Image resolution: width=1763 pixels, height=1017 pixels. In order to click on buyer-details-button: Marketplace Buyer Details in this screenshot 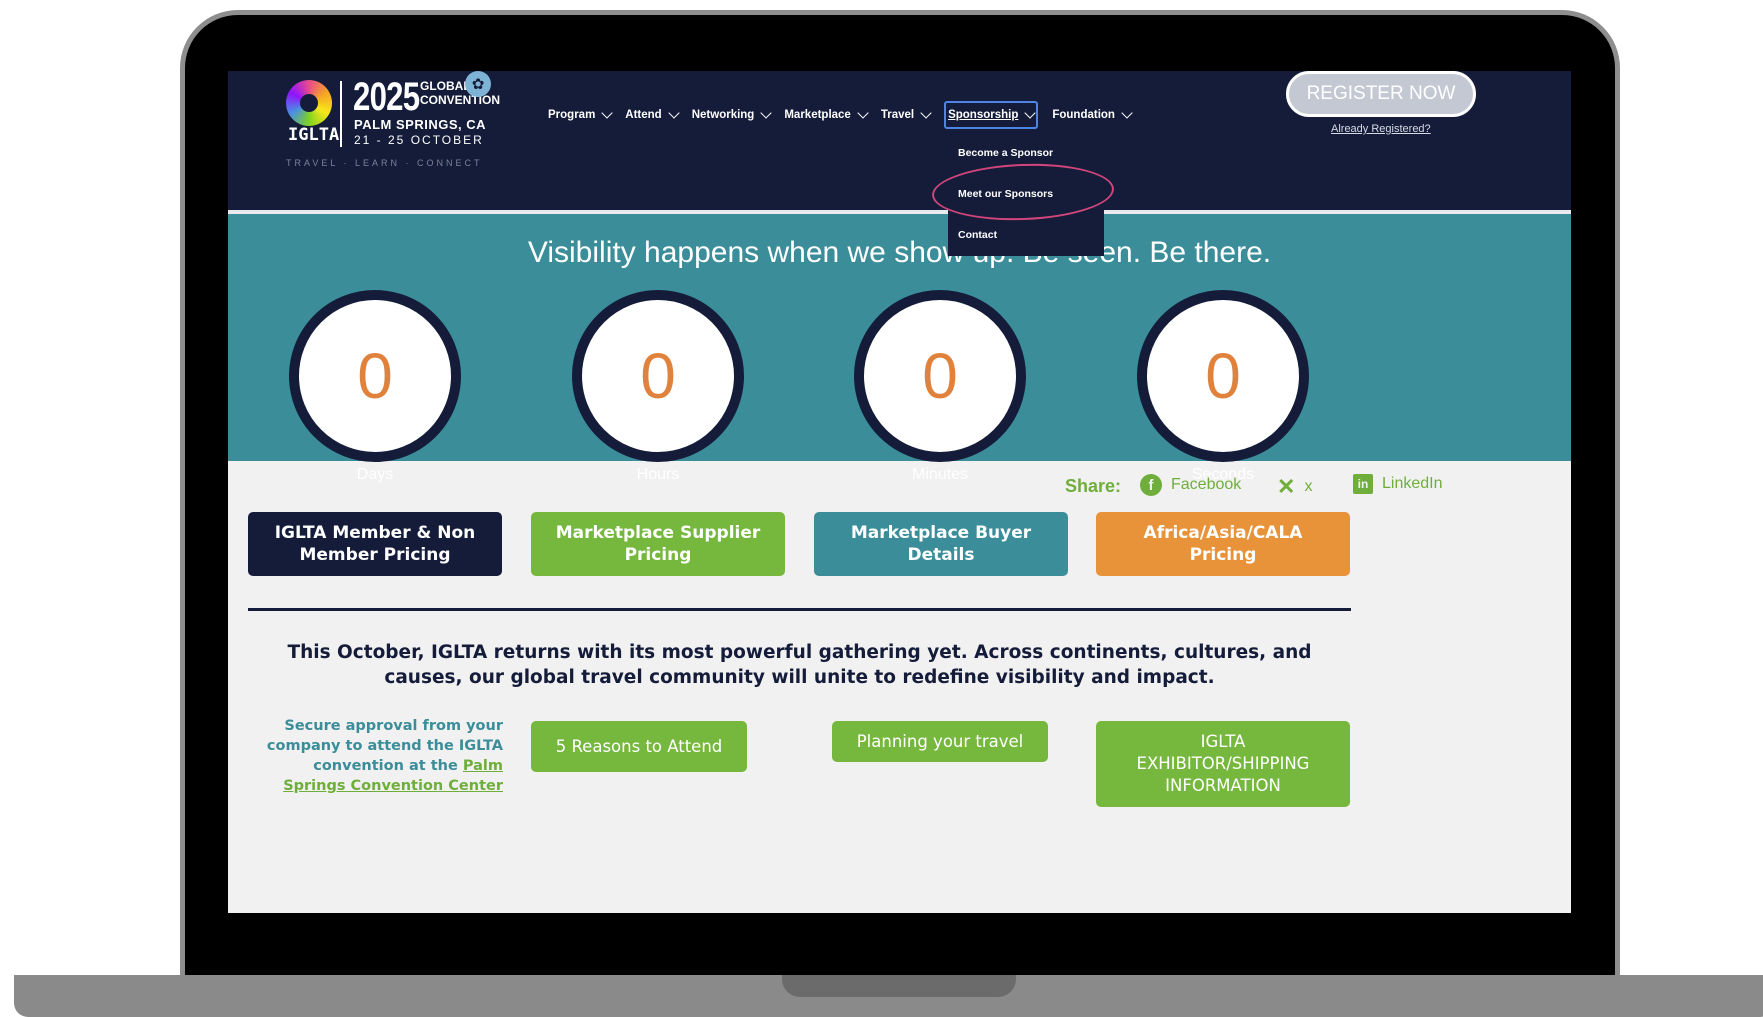, I will do `click(941, 544)`.